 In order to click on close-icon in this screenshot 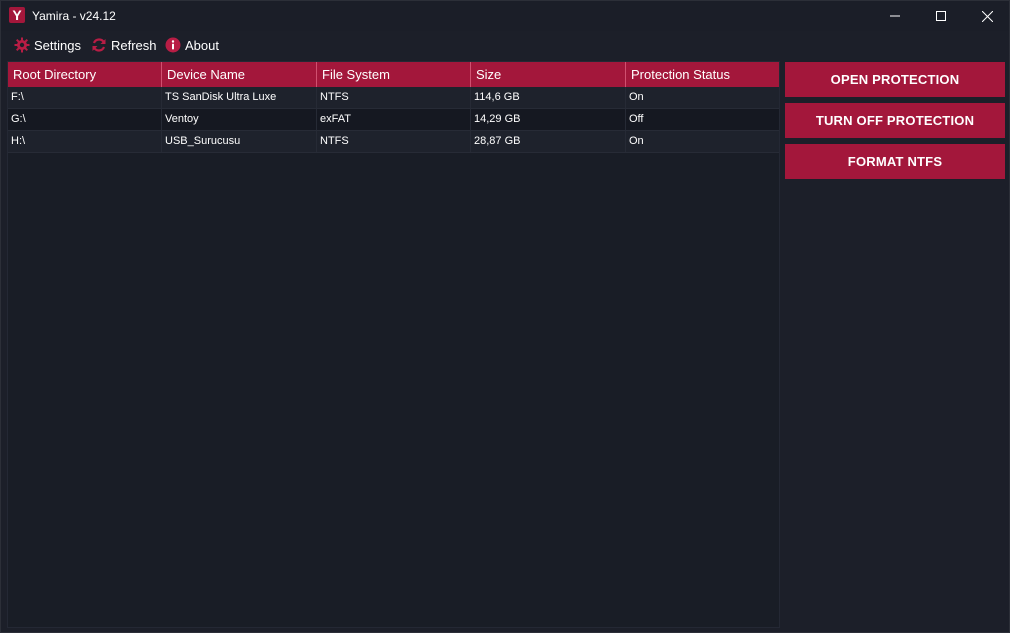, I will do `click(987, 16)`.